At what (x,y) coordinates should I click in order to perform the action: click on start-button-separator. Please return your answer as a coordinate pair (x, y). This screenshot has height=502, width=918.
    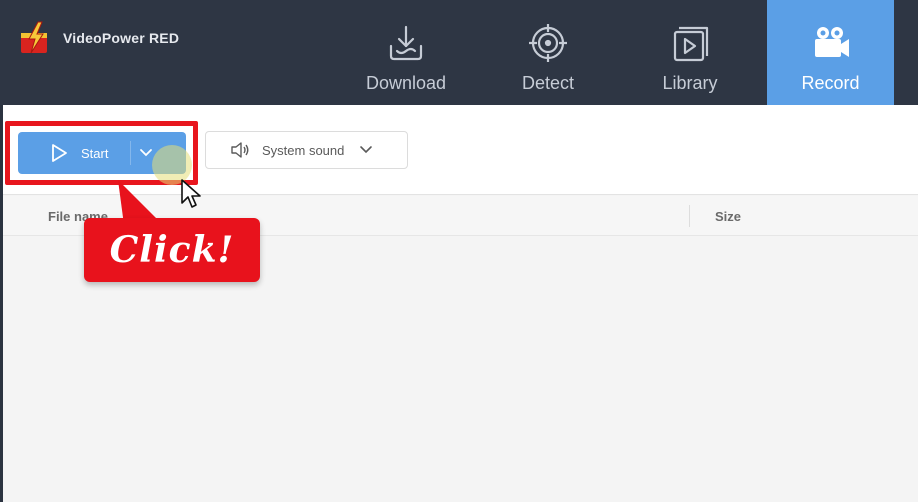
    Looking at the image, I should click on (130, 153).